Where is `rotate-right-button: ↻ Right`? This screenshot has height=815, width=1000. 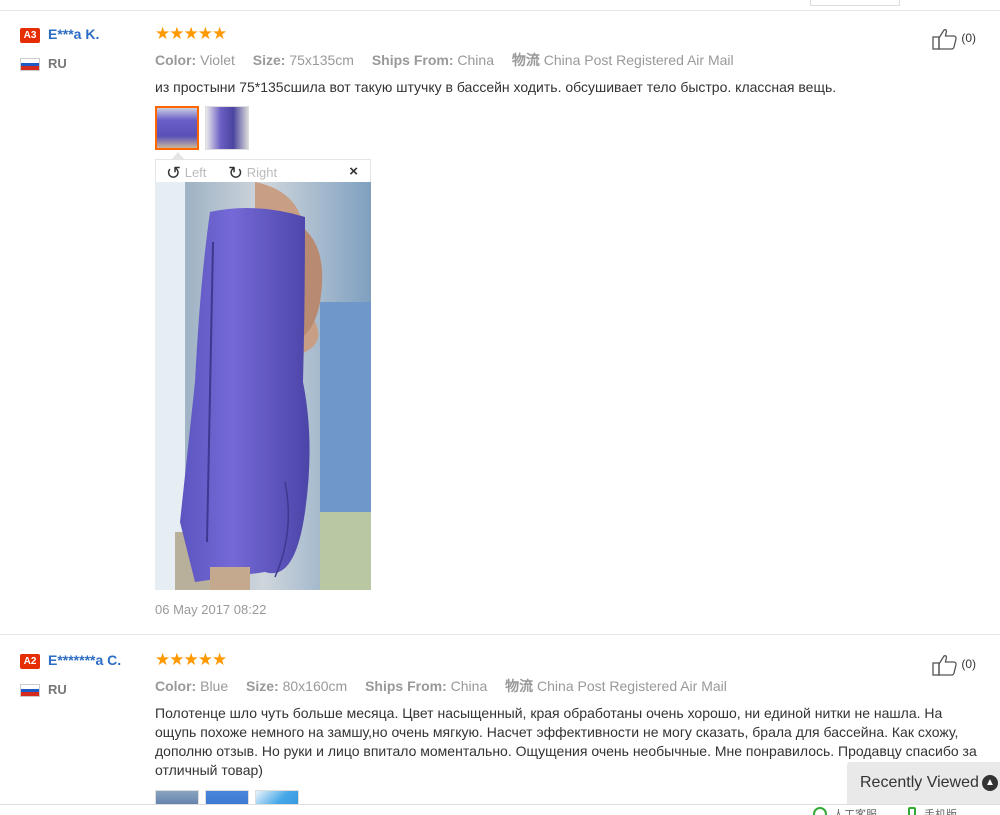
rotate-right-button: ↻ Right is located at coordinates (252, 173).